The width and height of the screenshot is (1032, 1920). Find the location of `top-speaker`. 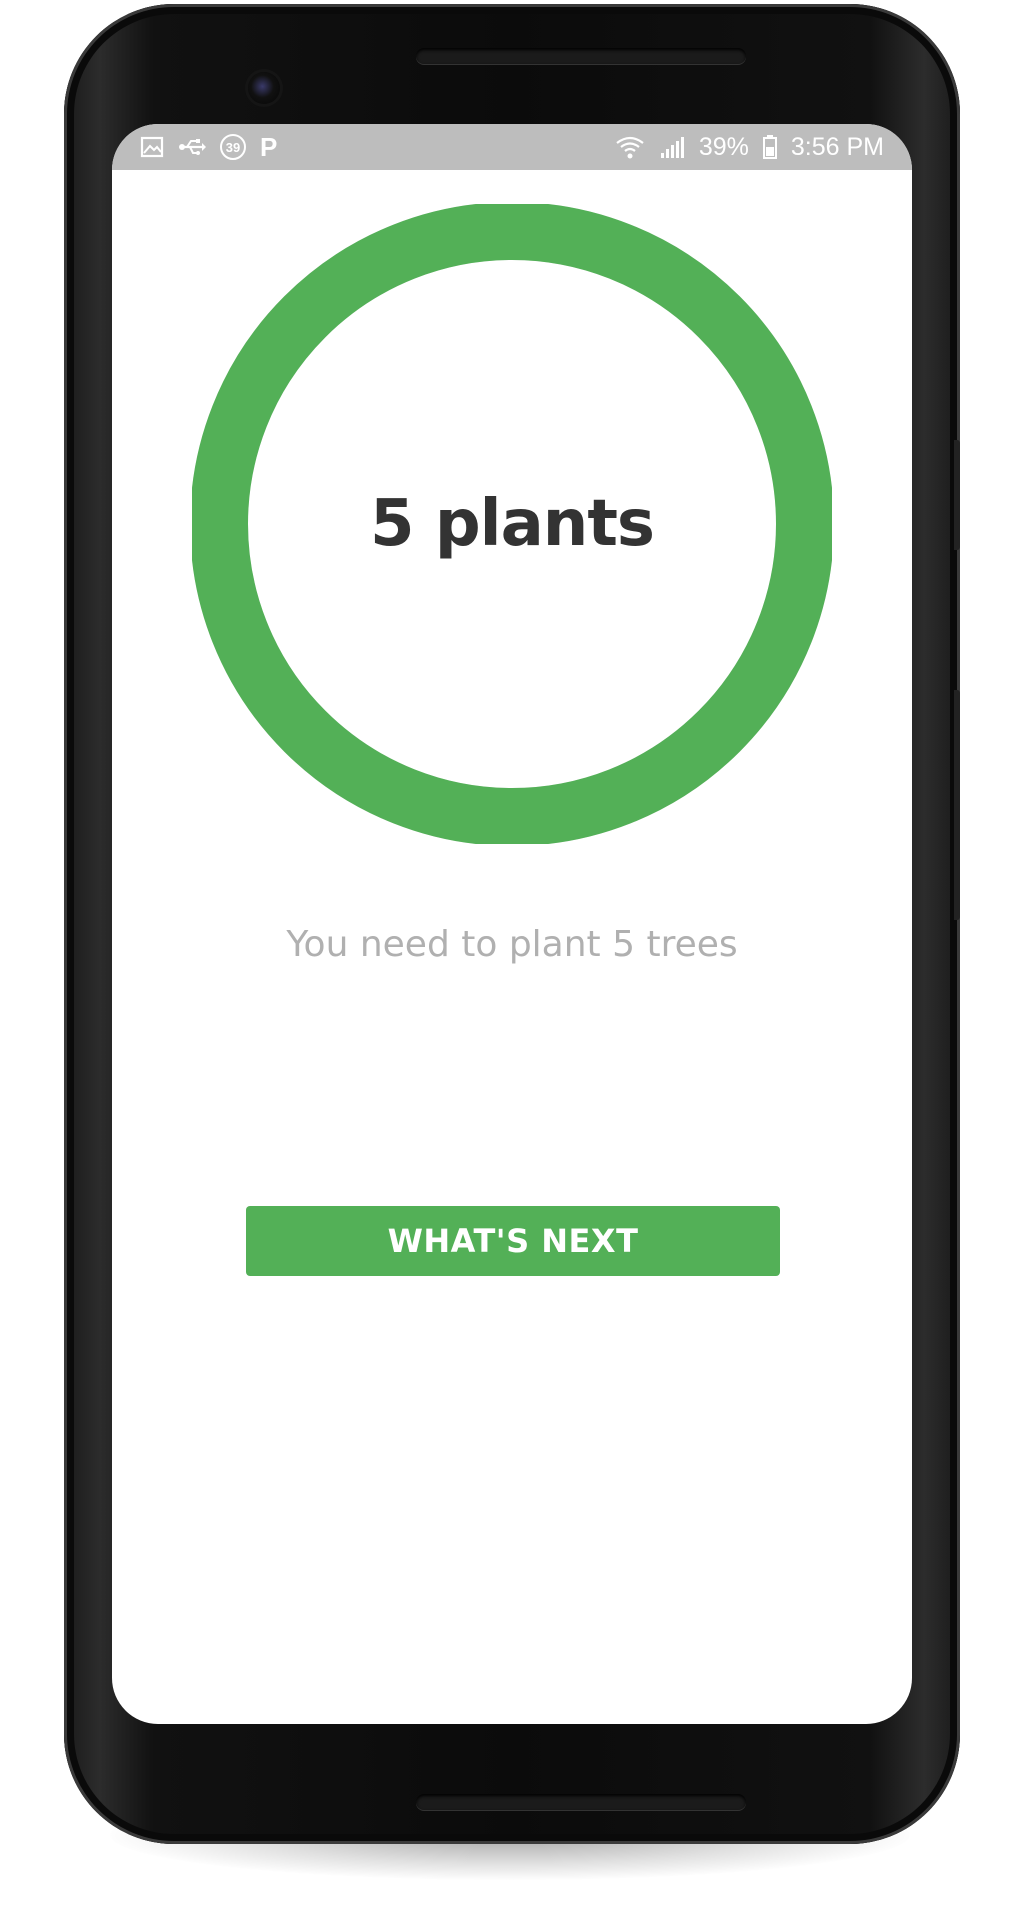

top-speaker is located at coordinates (581, 56).